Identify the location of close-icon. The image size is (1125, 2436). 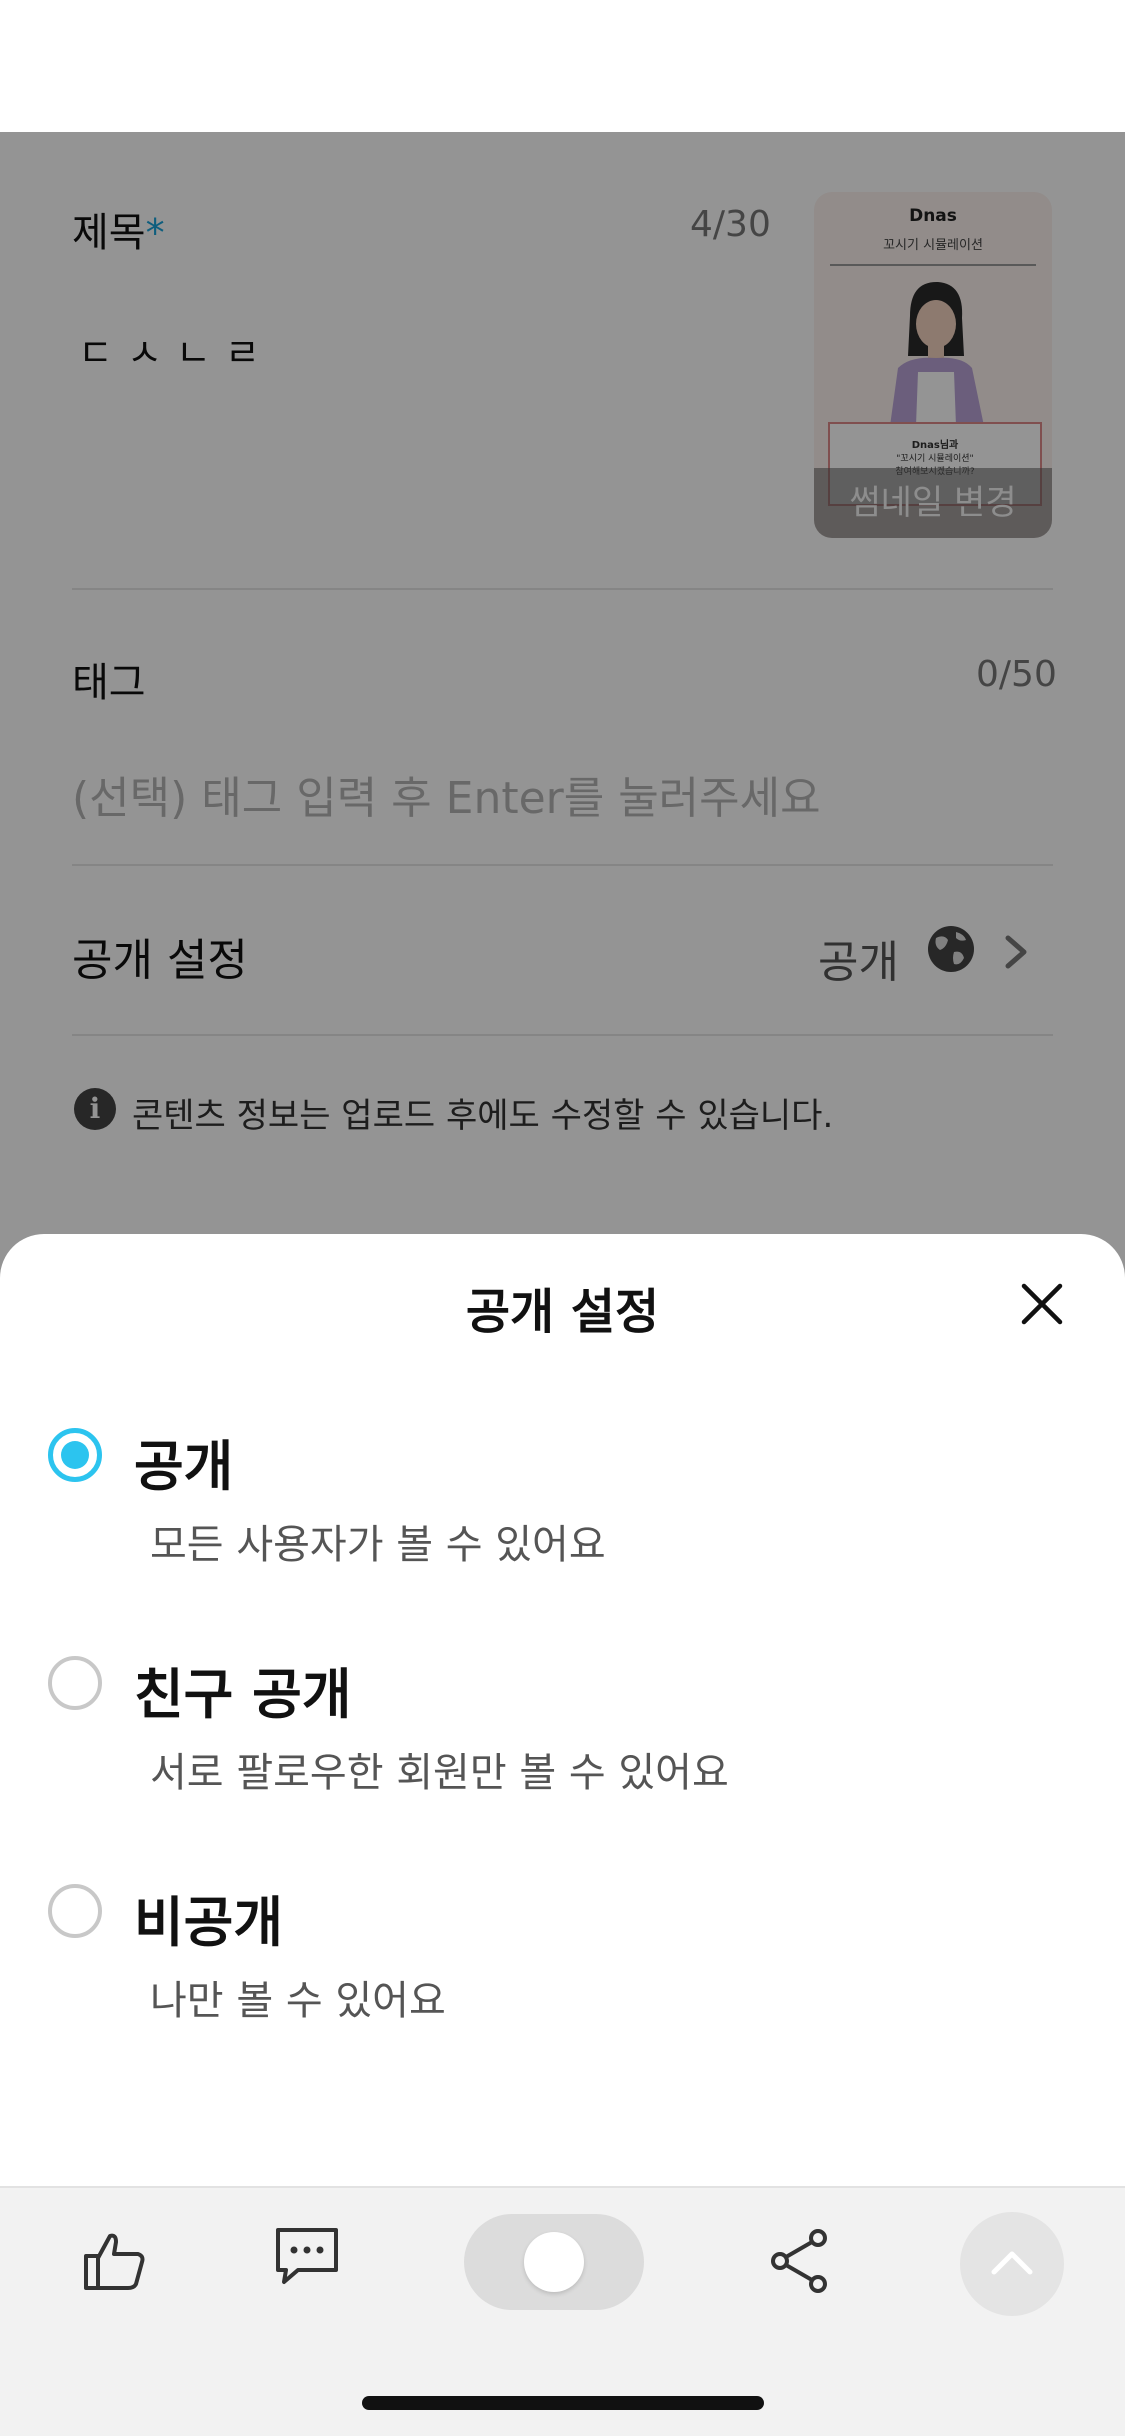
(1042, 1304).